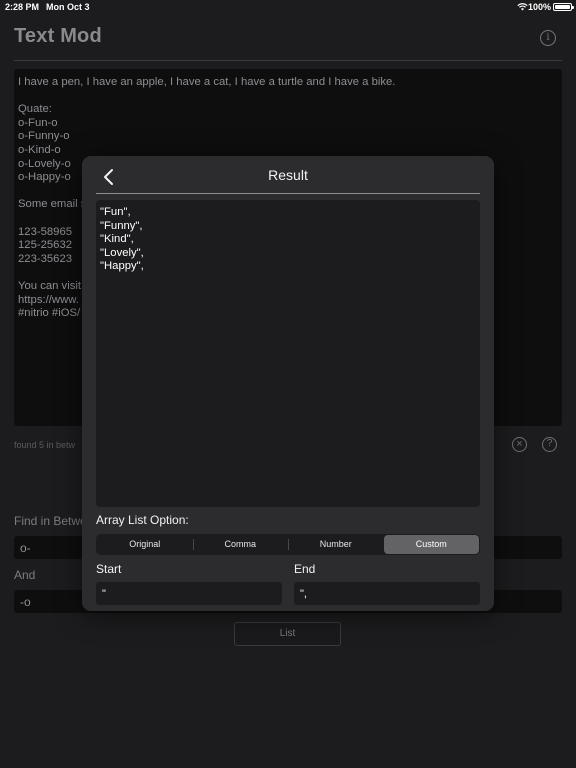 The height and width of the screenshot is (768, 576). What do you see at coordinates (35, 109) in the screenshot?
I see `editor-line: Quate:` at bounding box center [35, 109].